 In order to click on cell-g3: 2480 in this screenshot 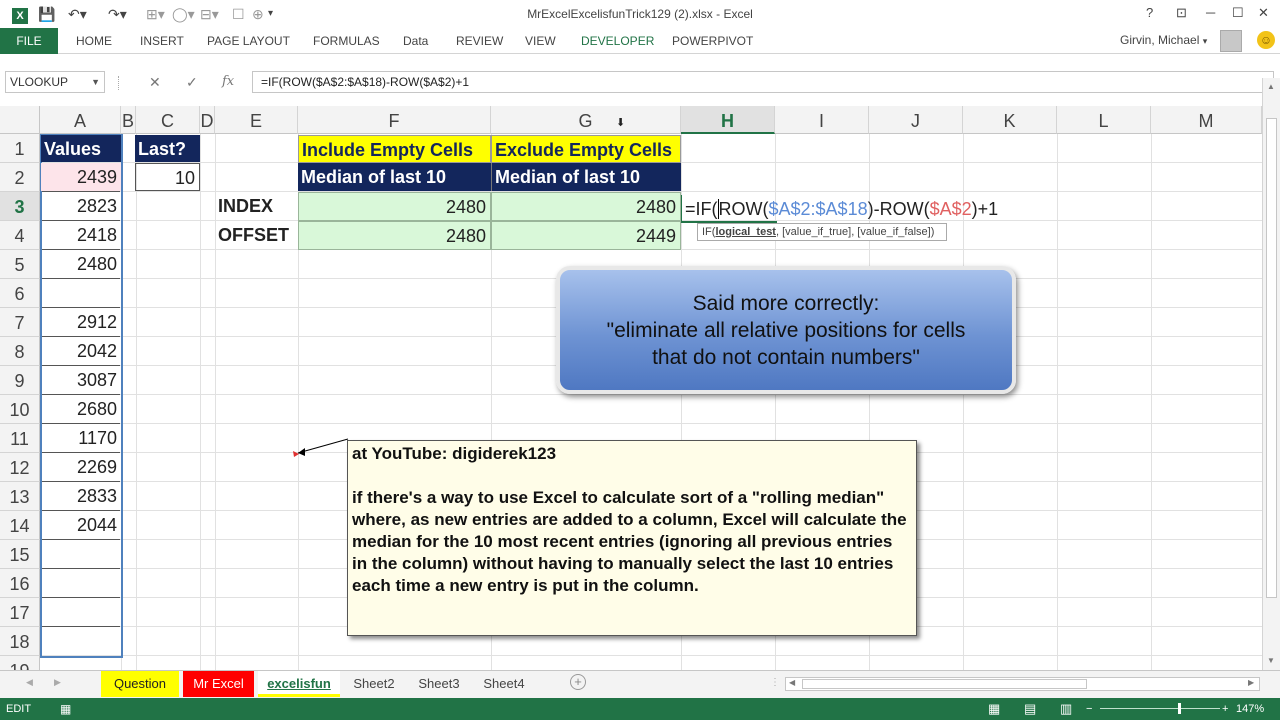, I will do `click(586, 206)`.